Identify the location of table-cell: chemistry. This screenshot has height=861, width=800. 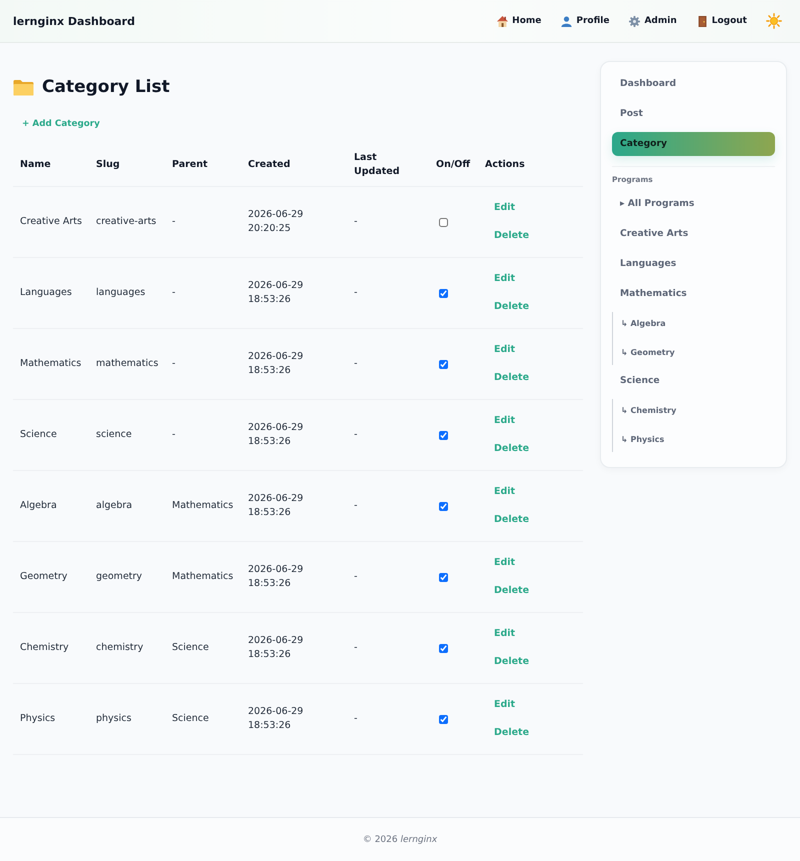
(127, 648).